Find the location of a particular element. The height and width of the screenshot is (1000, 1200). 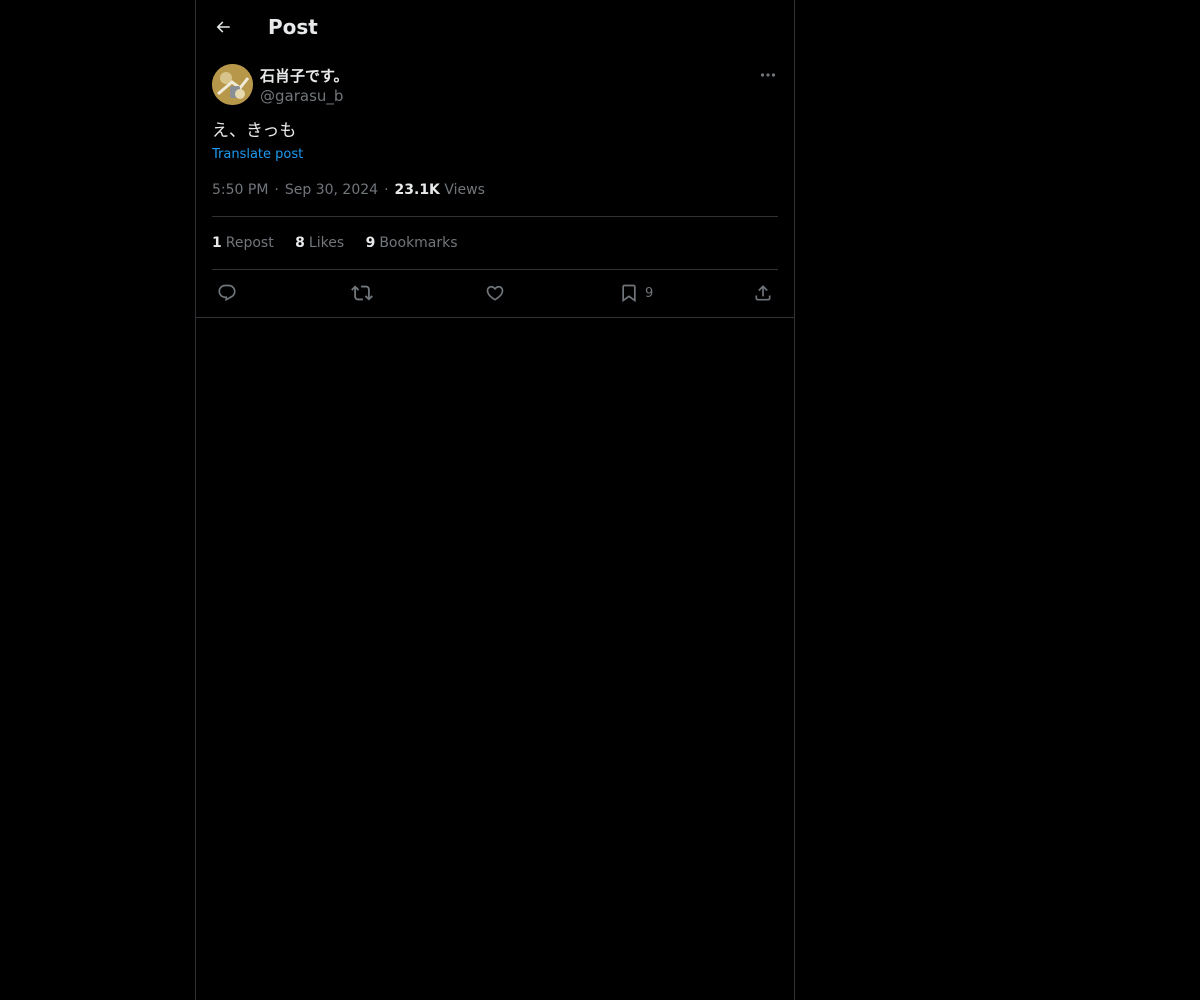

more-button is located at coordinates (768, 75).